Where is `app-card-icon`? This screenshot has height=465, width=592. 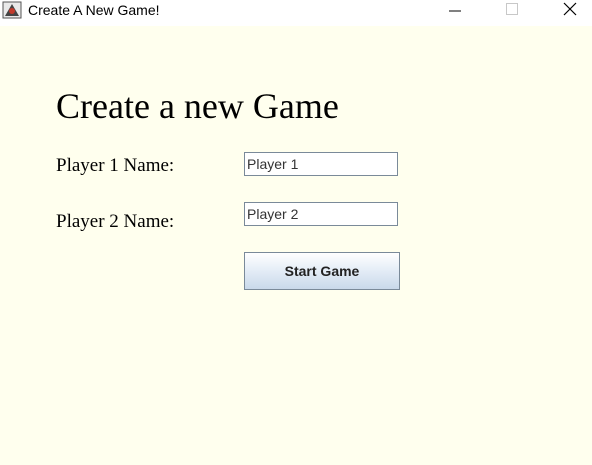
app-card-icon is located at coordinates (12, 10).